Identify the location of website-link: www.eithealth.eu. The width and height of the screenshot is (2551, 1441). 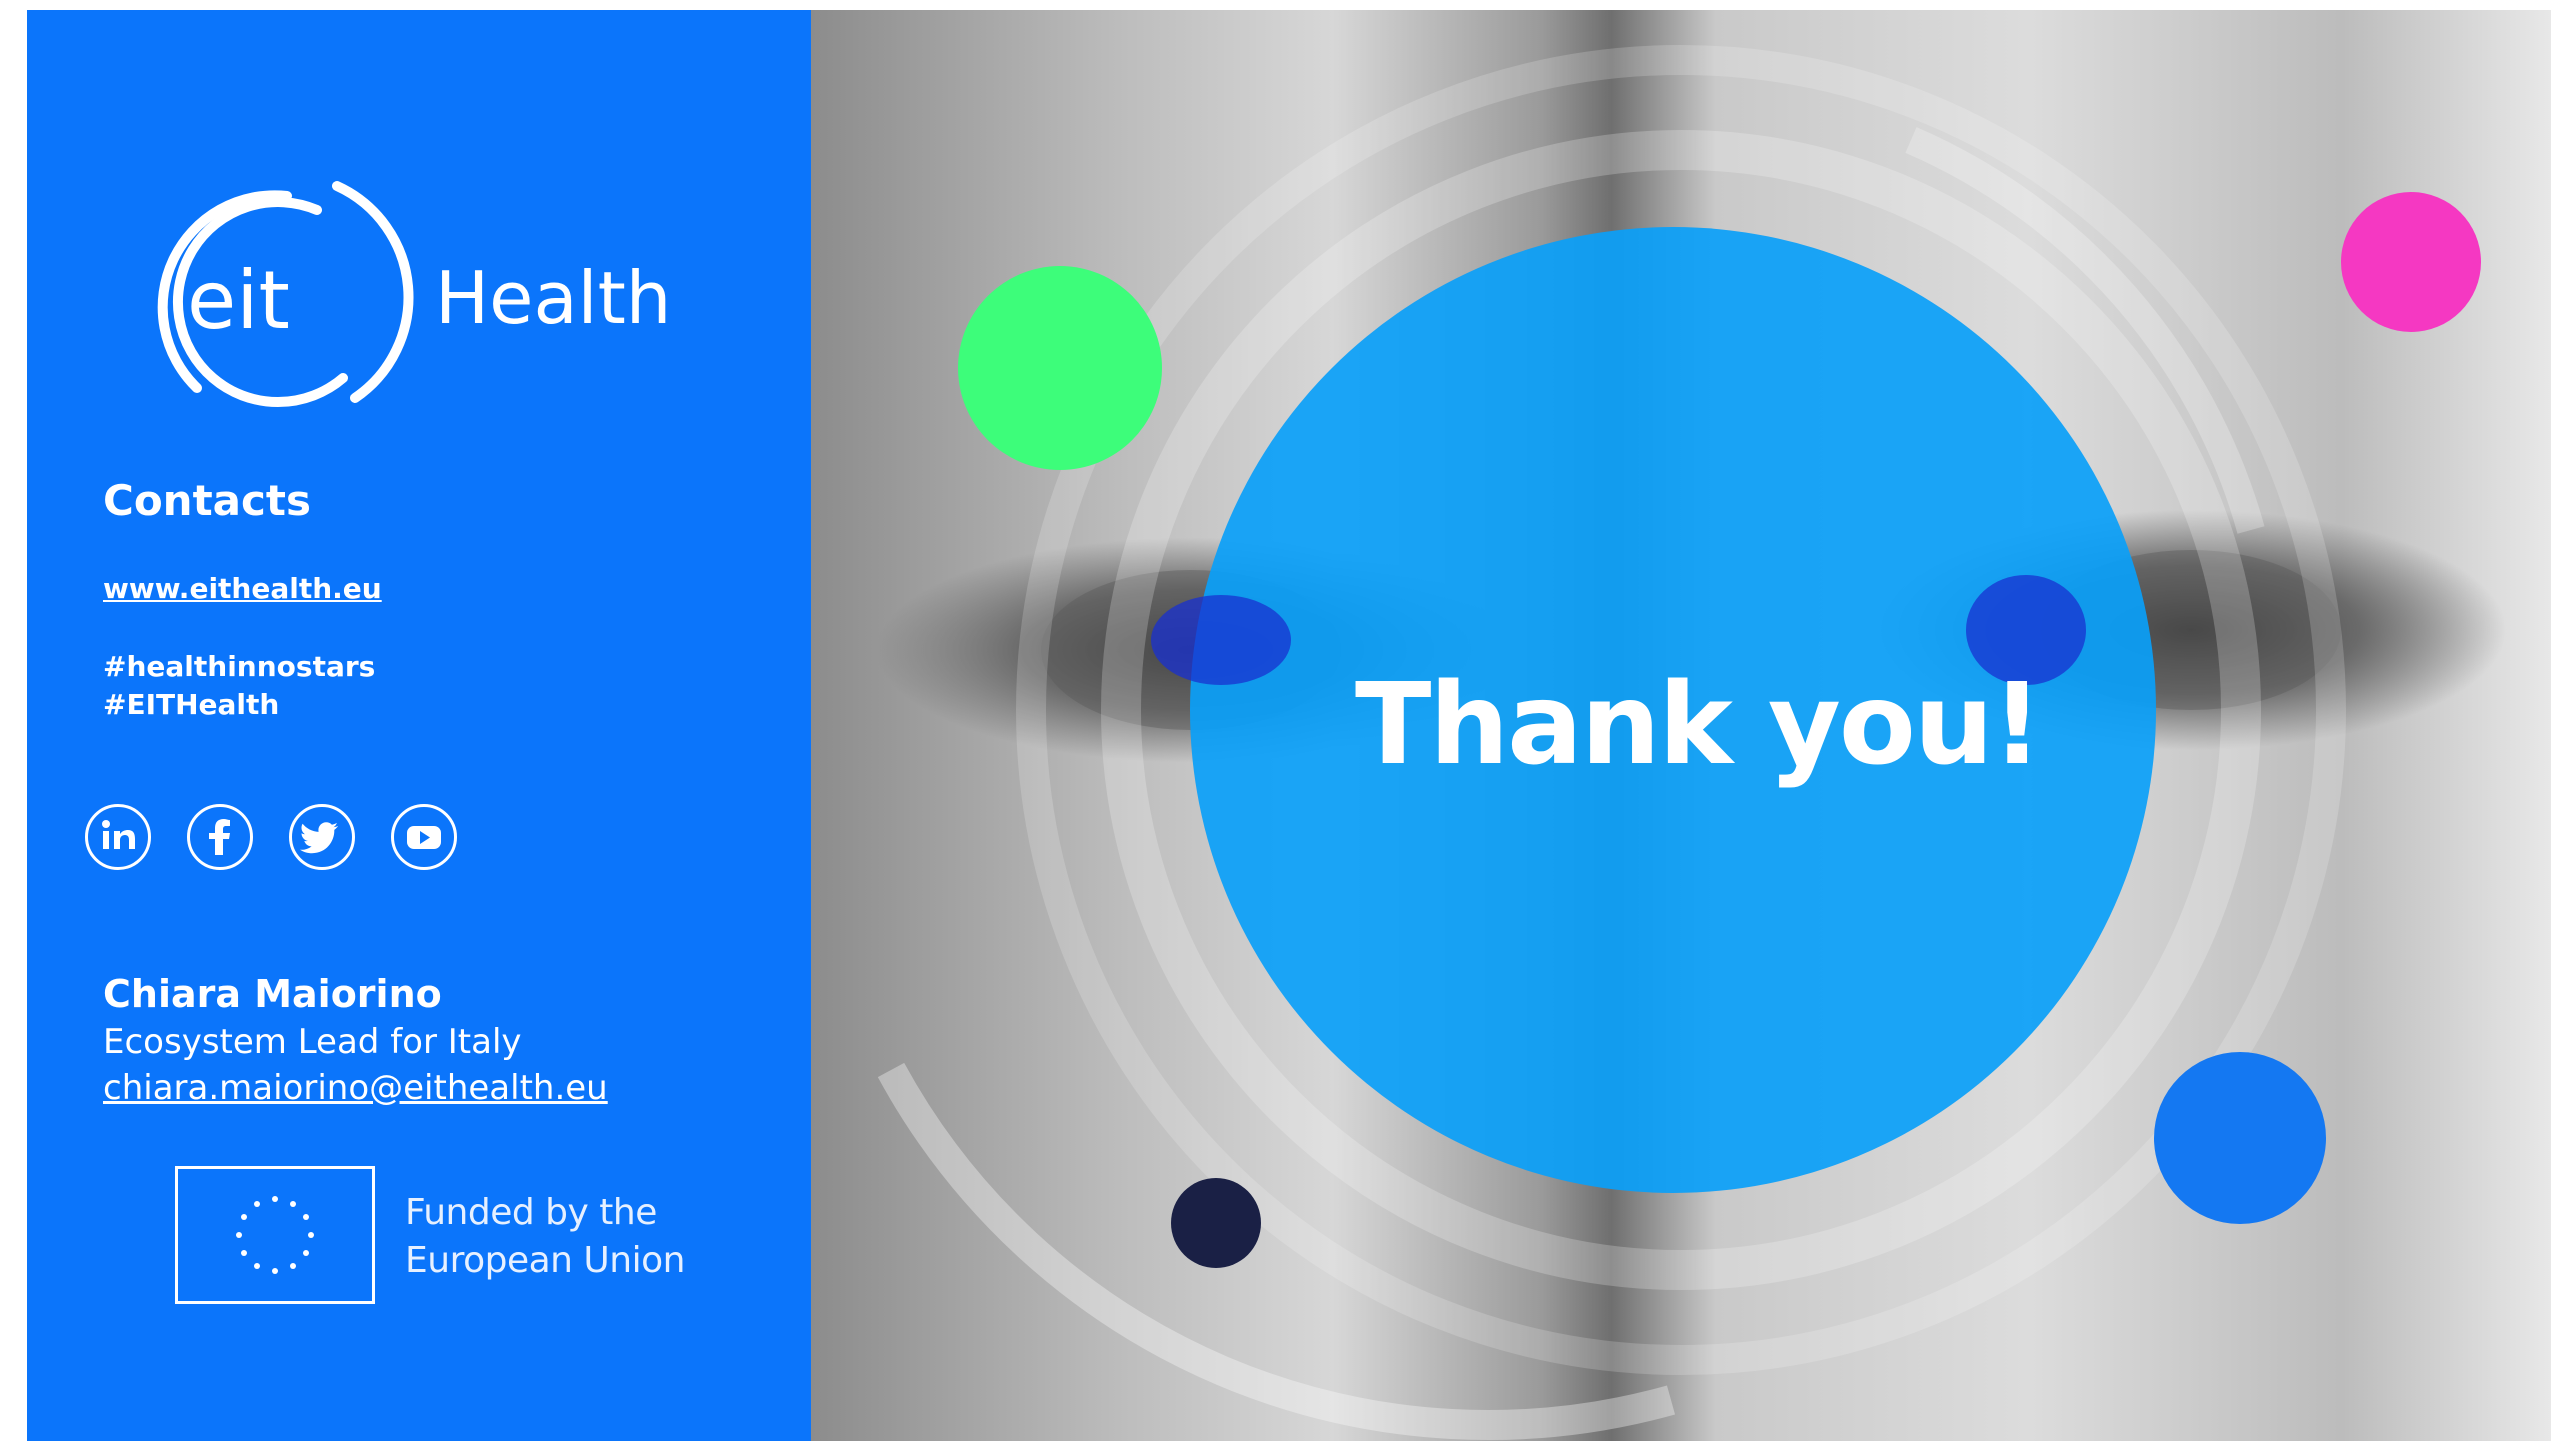
(242, 588).